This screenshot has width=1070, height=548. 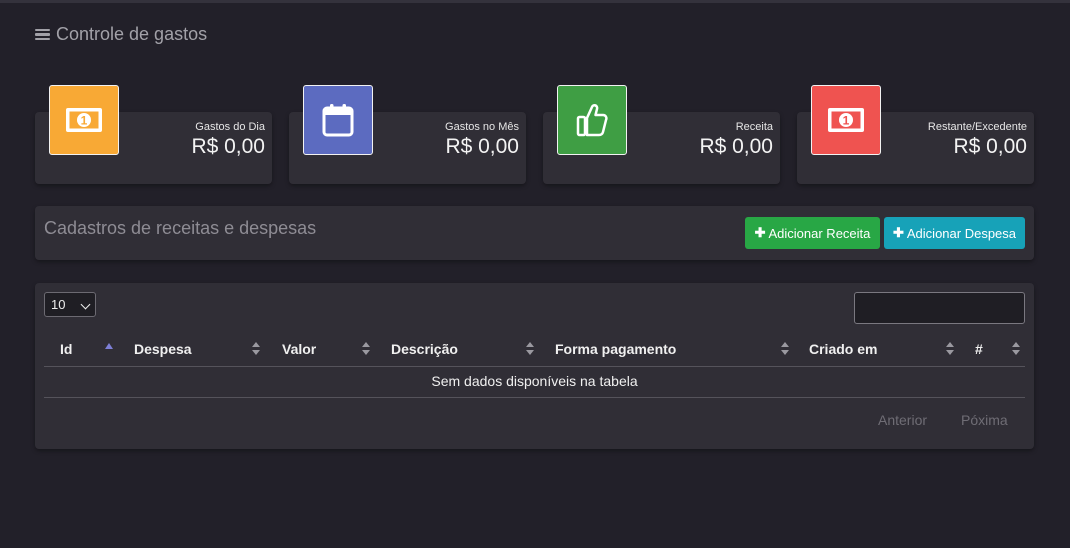 What do you see at coordinates (592, 120) in the screenshot?
I see `thumbs-up-icon` at bounding box center [592, 120].